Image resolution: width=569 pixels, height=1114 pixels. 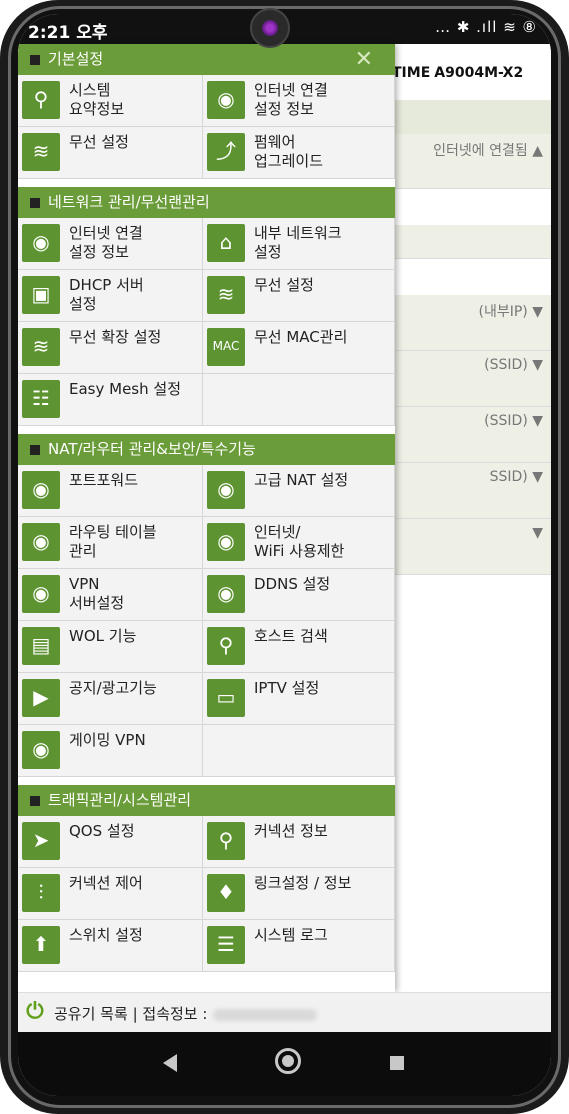 What do you see at coordinates (469, 323) in the screenshot?
I see `internal-ip-row: (내부IP) ▼` at bounding box center [469, 323].